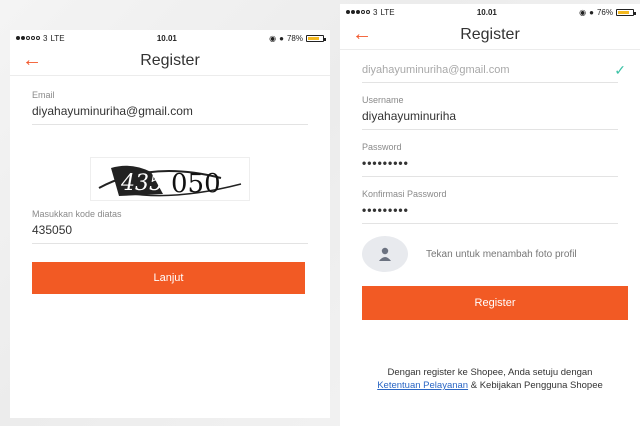  What do you see at coordinates (490, 164) in the screenshot?
I see `password-input: •••••••••` at bounding box center [490, 164].